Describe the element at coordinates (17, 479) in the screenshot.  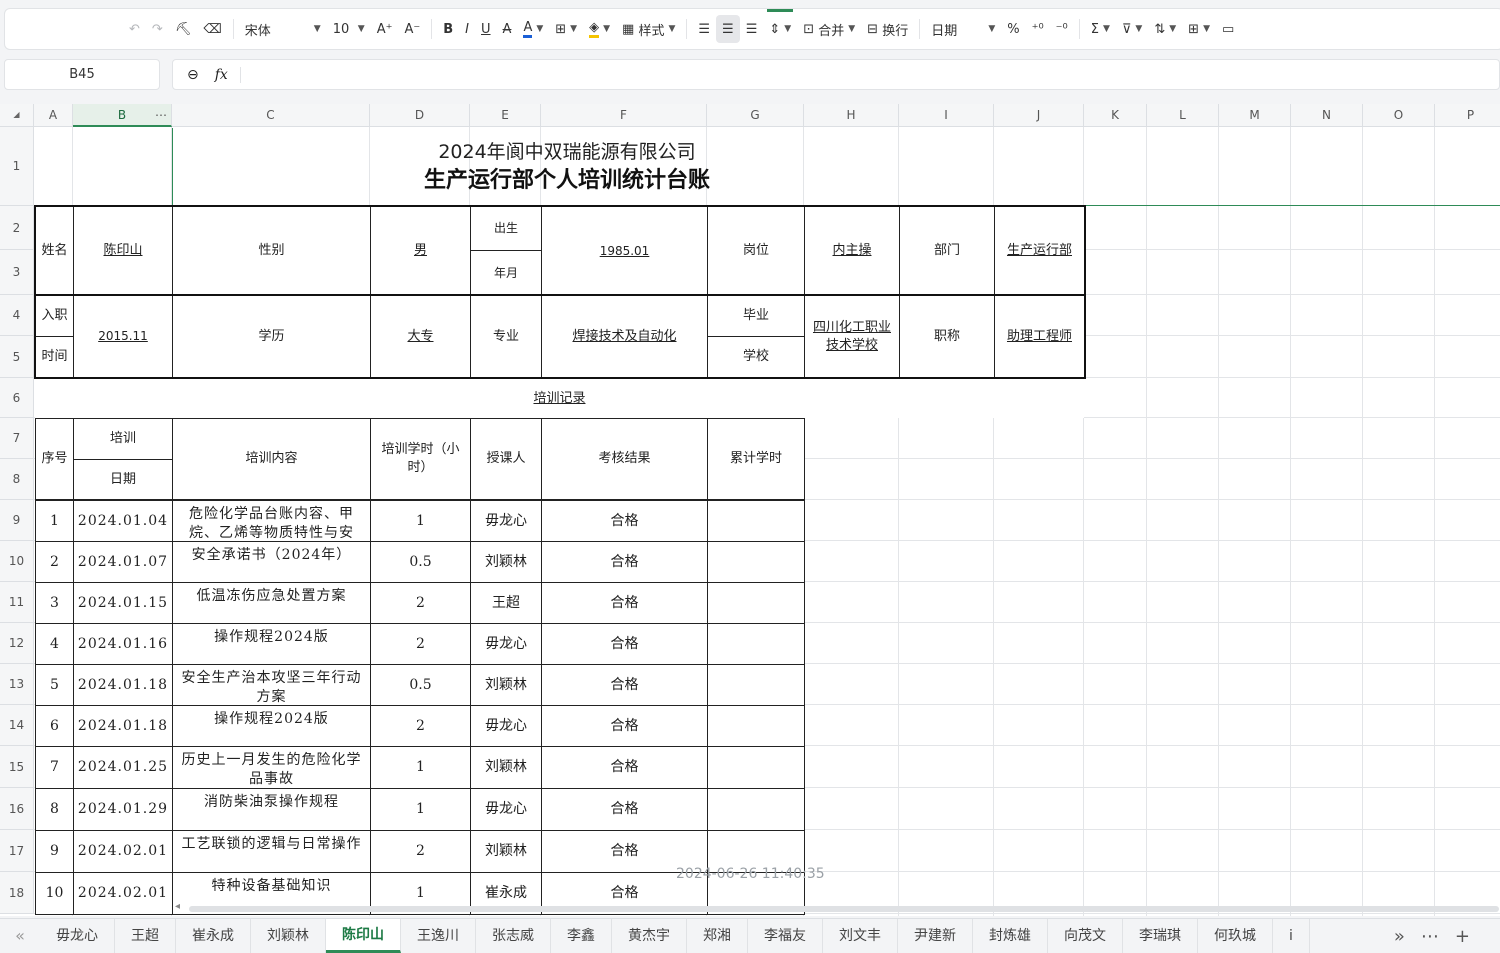
I see `row-header-8: 8` at that location.